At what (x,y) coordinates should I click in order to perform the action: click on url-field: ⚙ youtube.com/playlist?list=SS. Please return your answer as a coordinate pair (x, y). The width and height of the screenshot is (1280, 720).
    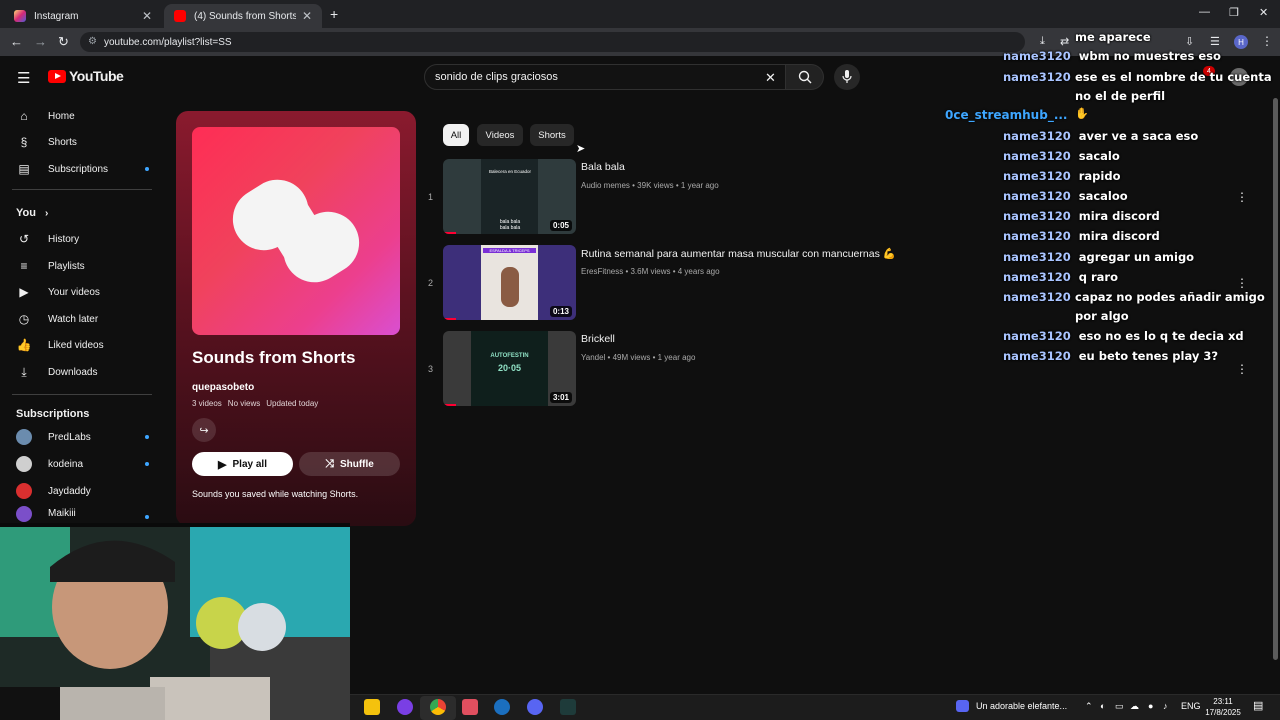
    Looking at the image, I should click on (552, 42).